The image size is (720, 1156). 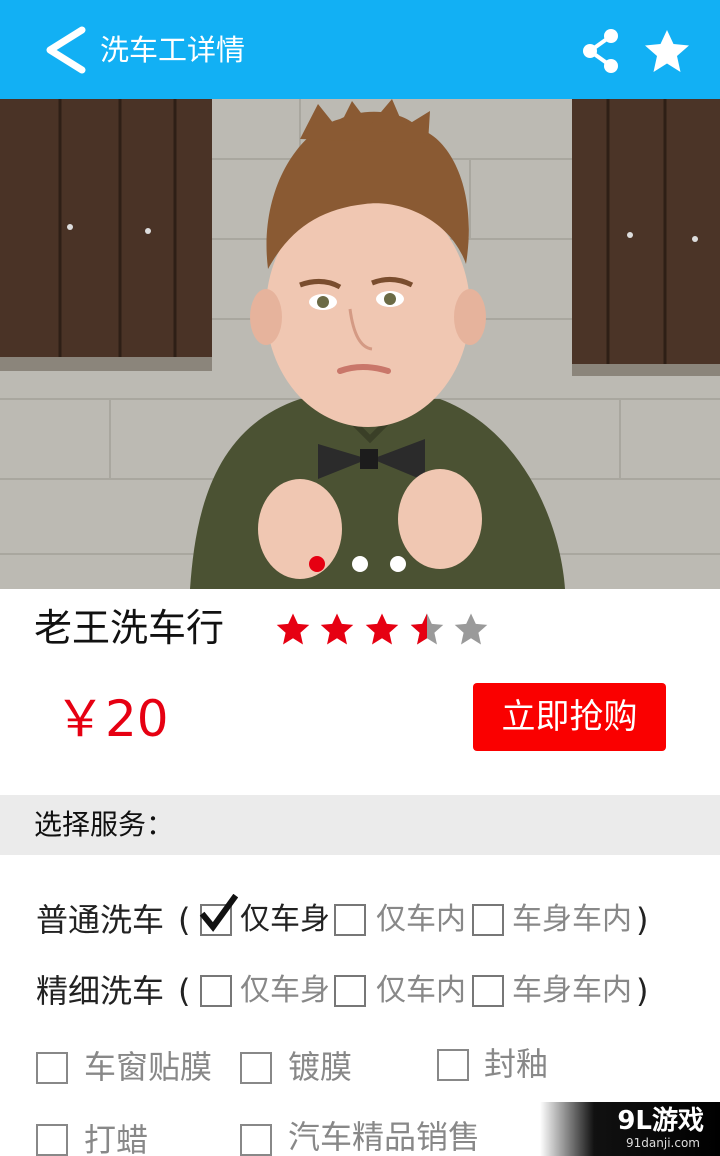 What do you see at coordinates (569, 717) in the screenshot?
I see `buy-now-button: 立即抢购` at bounding box center [569, 717].